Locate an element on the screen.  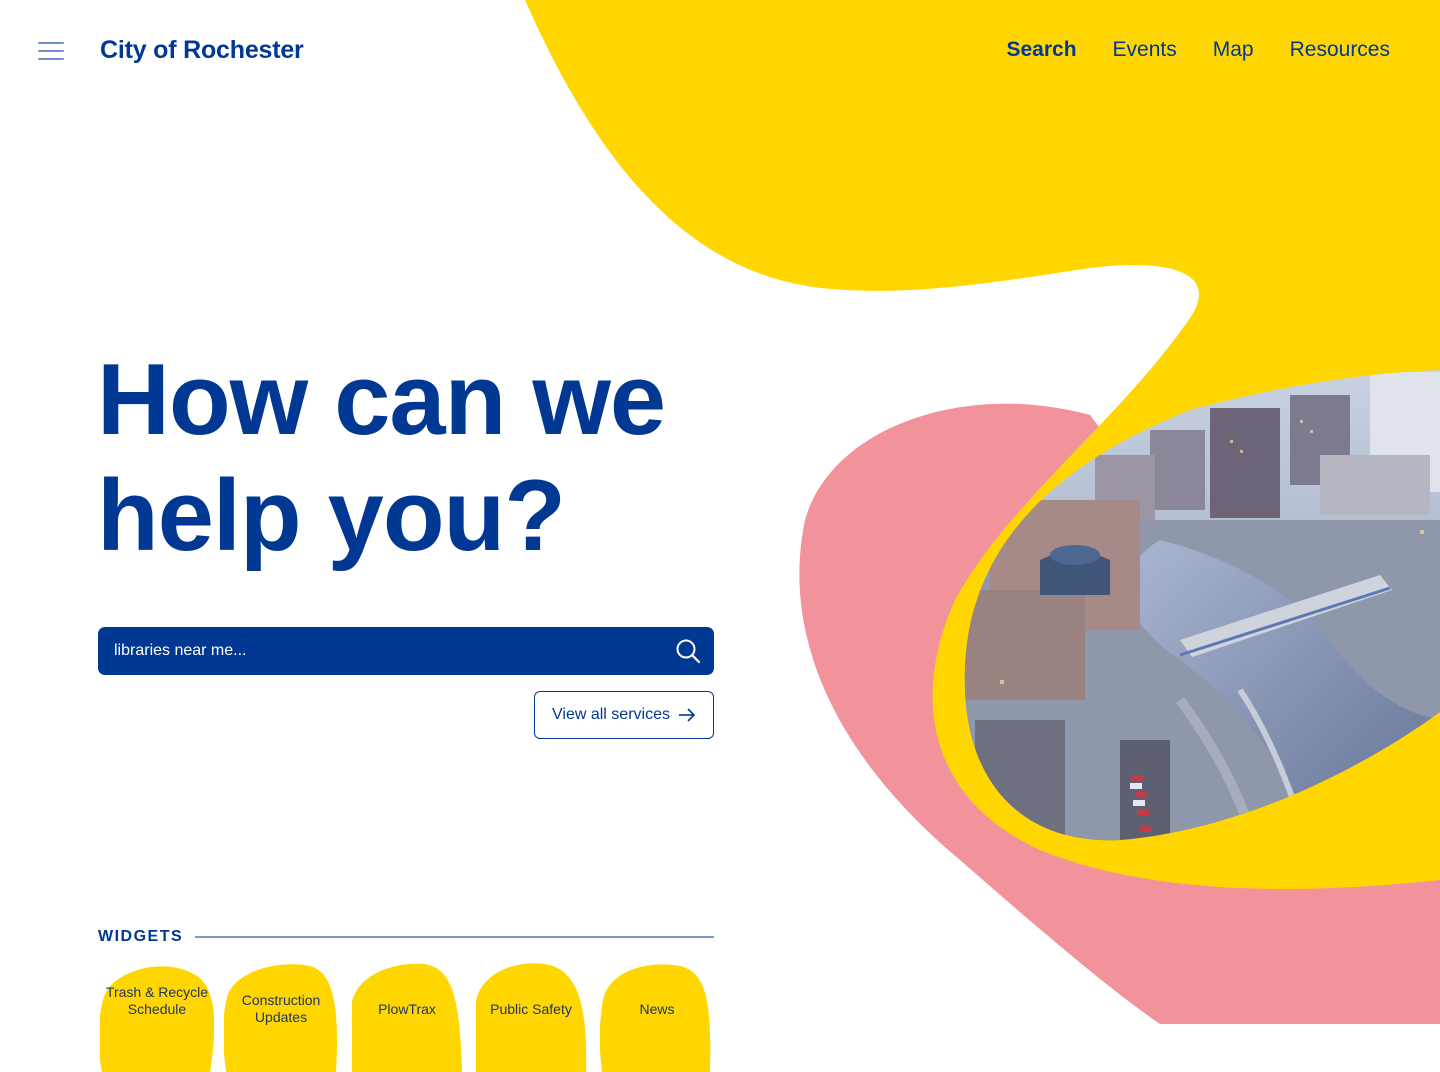
widget-label: PlowTrax is located at coordinates (407, 1009).